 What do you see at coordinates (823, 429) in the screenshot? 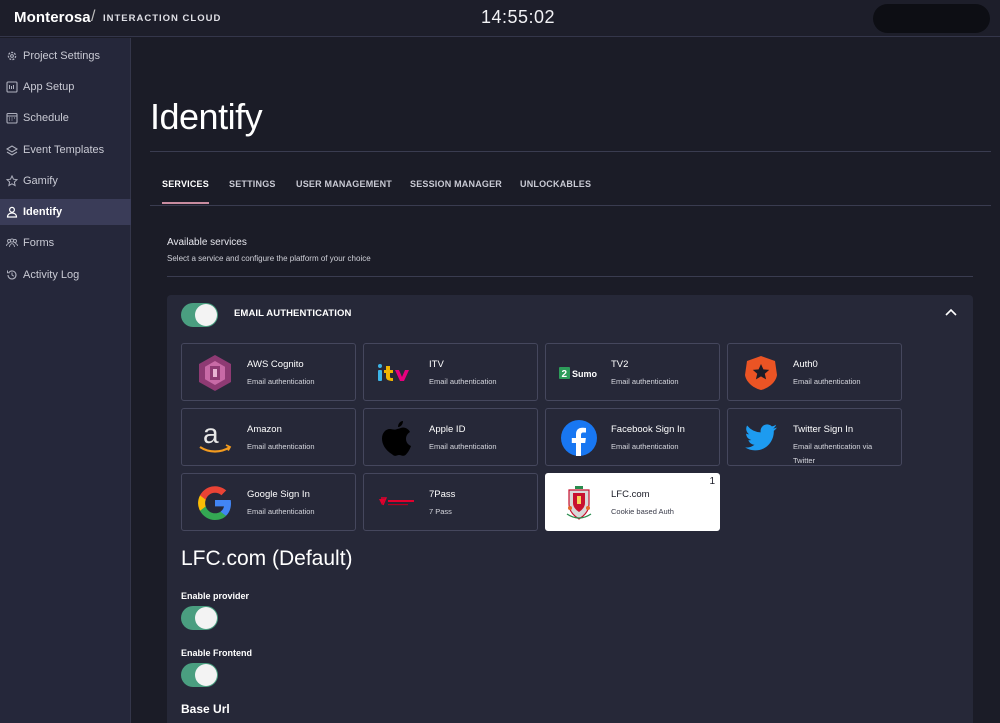
I see `service-name: Twitter Sign In` at bounding box center [823, 429].